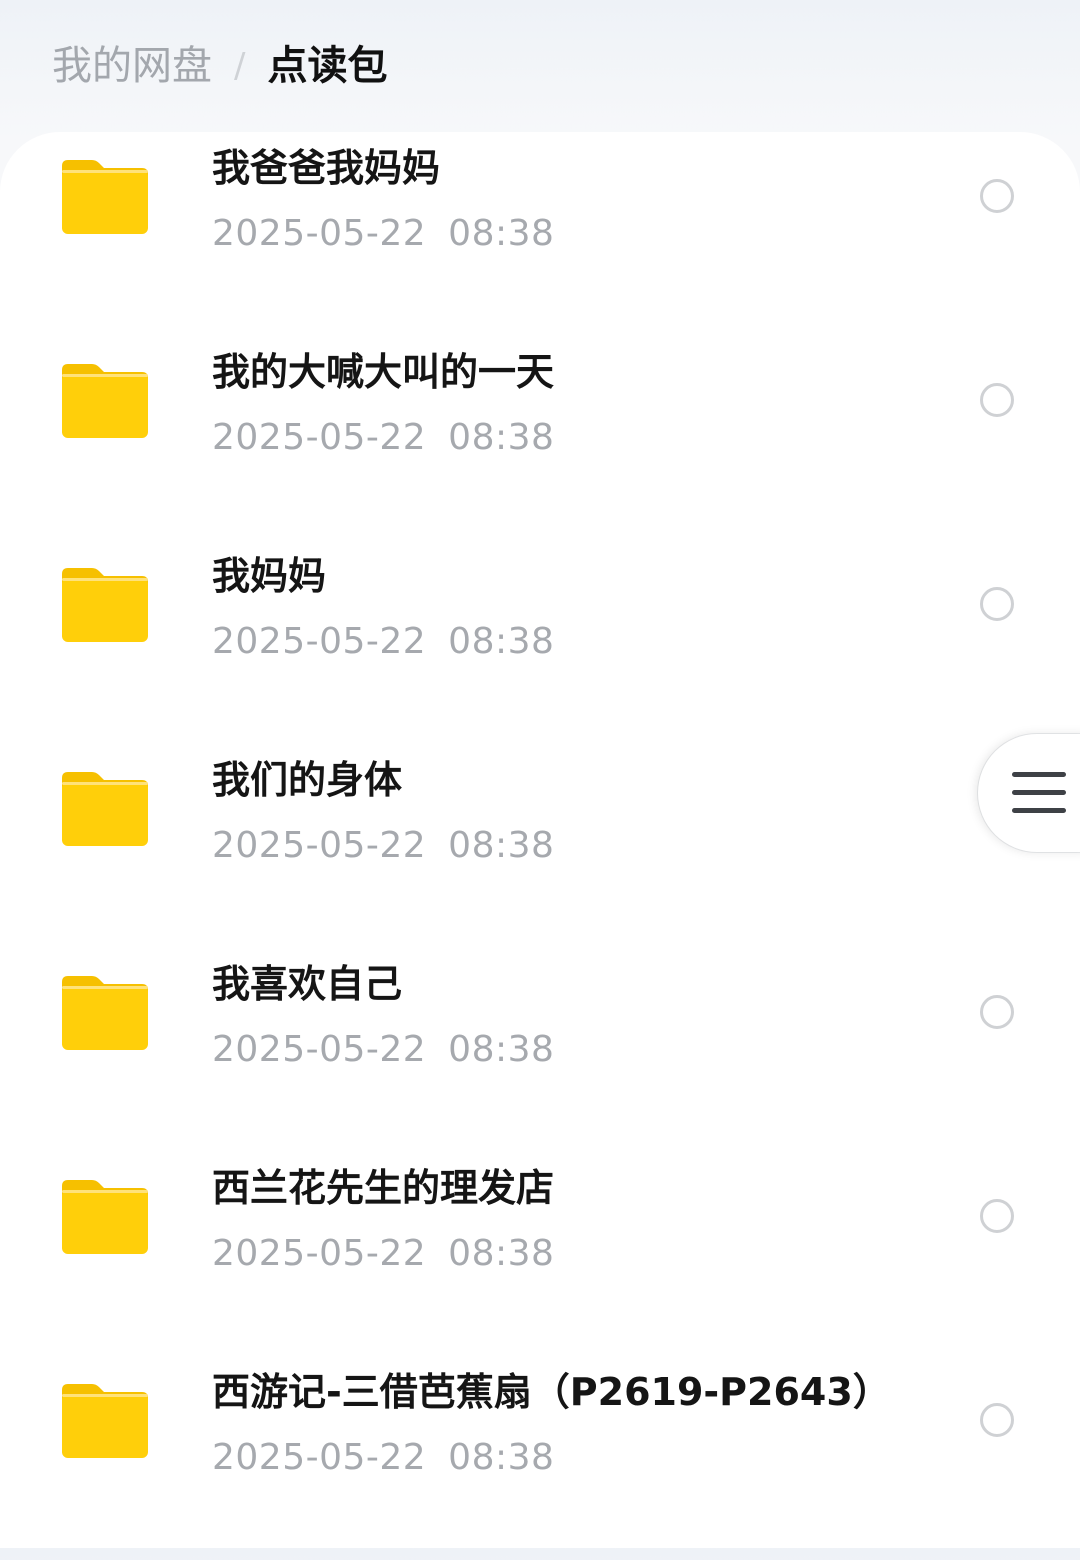 The image size is (1080, 1560). Describe the element at coordinates (307, 984) in the screenshot. I see `file-name: 我喜欢自己` at that location.